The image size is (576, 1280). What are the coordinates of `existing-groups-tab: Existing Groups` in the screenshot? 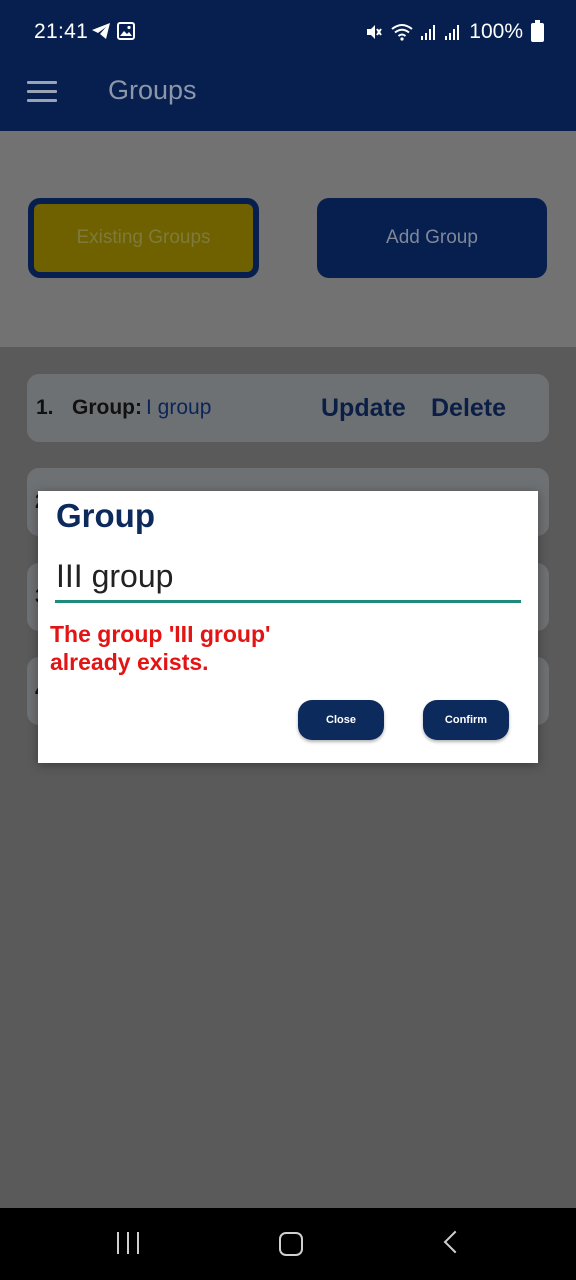 It's located at (143, 238).